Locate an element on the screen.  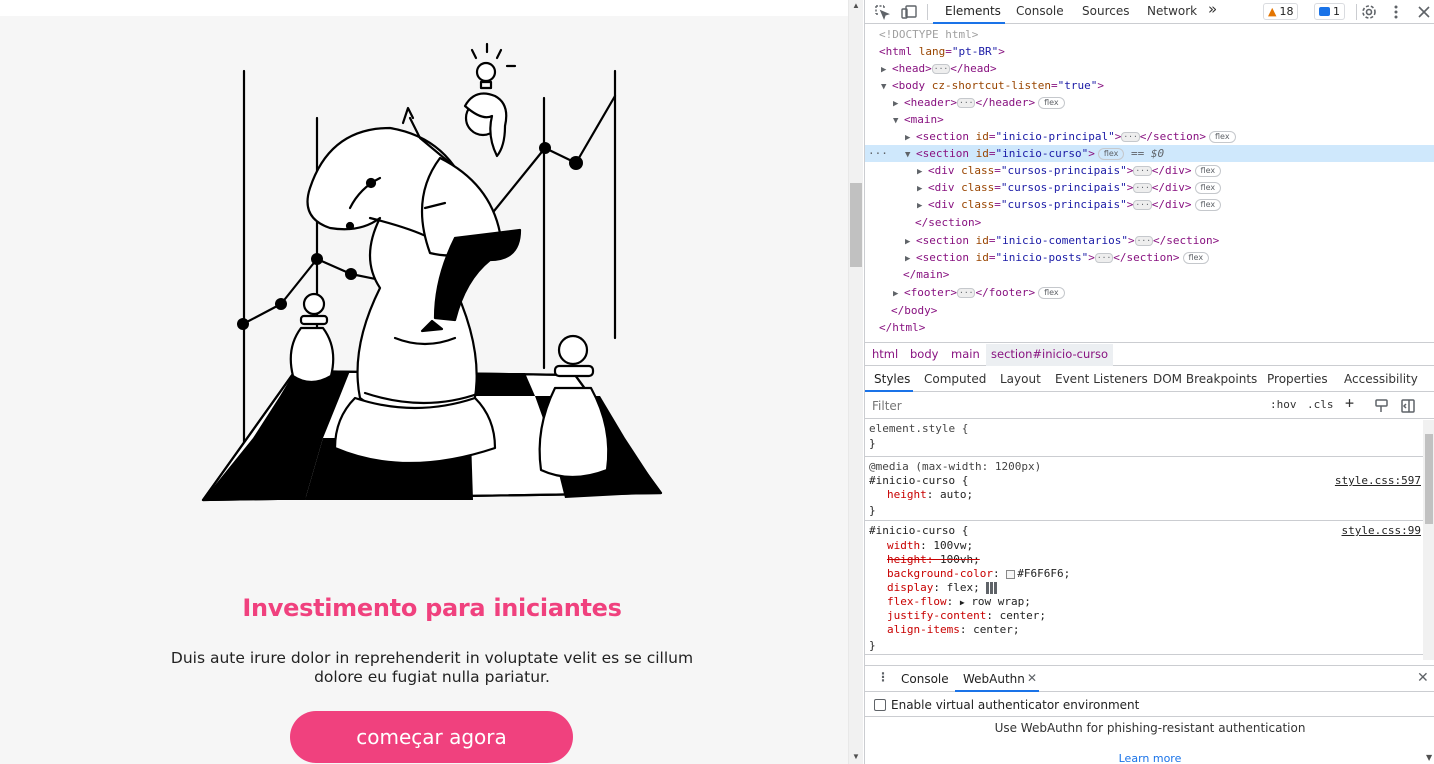
element-style-rule: element.style { } is located at coordinates (1144, 438).